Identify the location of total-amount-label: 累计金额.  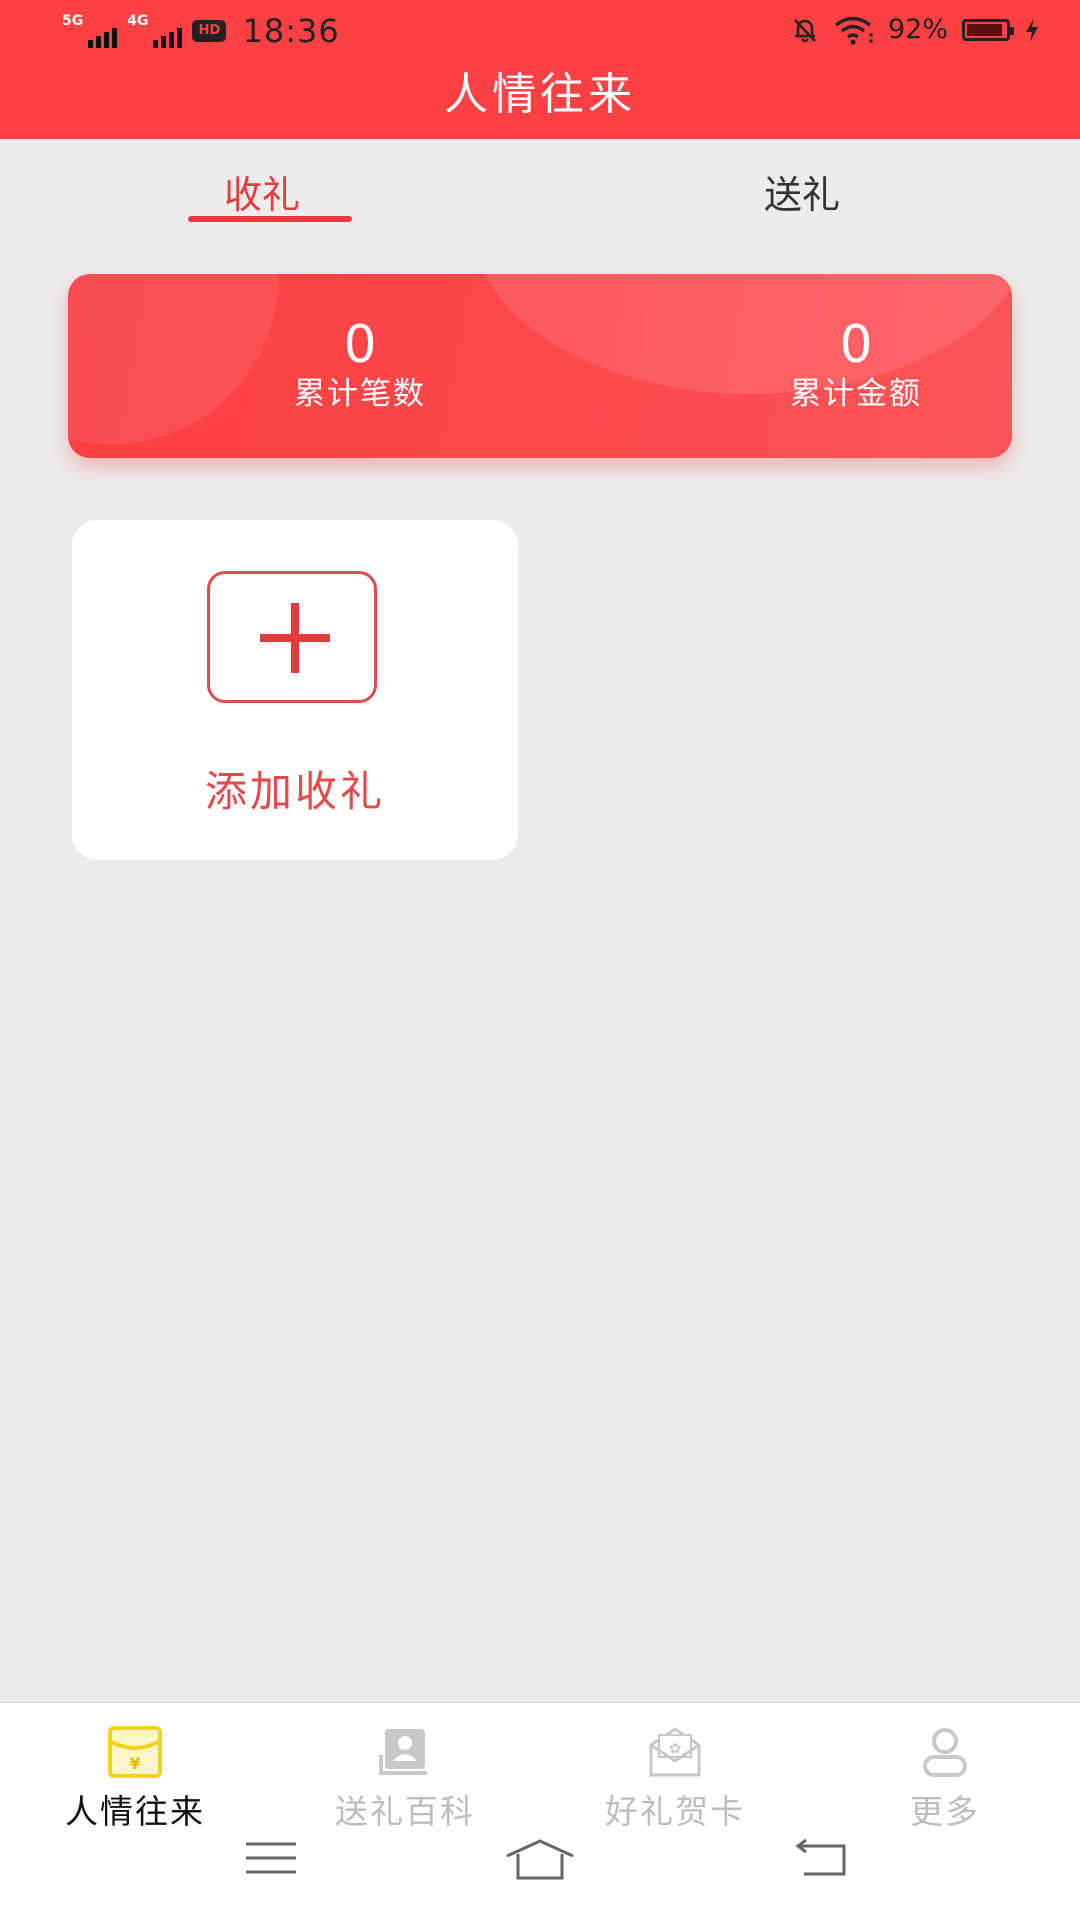
(856, 394).